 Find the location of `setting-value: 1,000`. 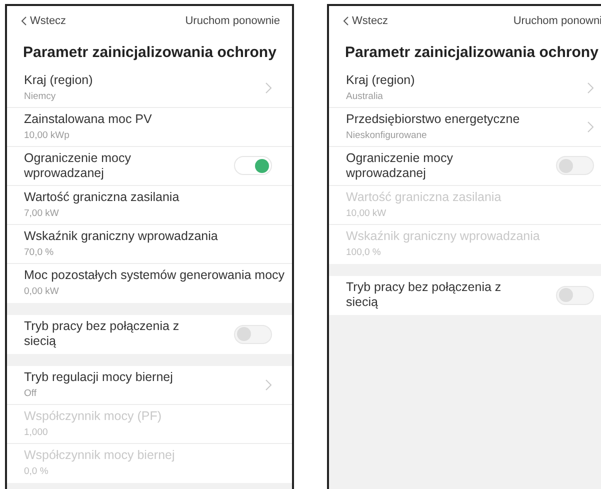

setting-value: 1,000 is located at coordinates (36, 432).